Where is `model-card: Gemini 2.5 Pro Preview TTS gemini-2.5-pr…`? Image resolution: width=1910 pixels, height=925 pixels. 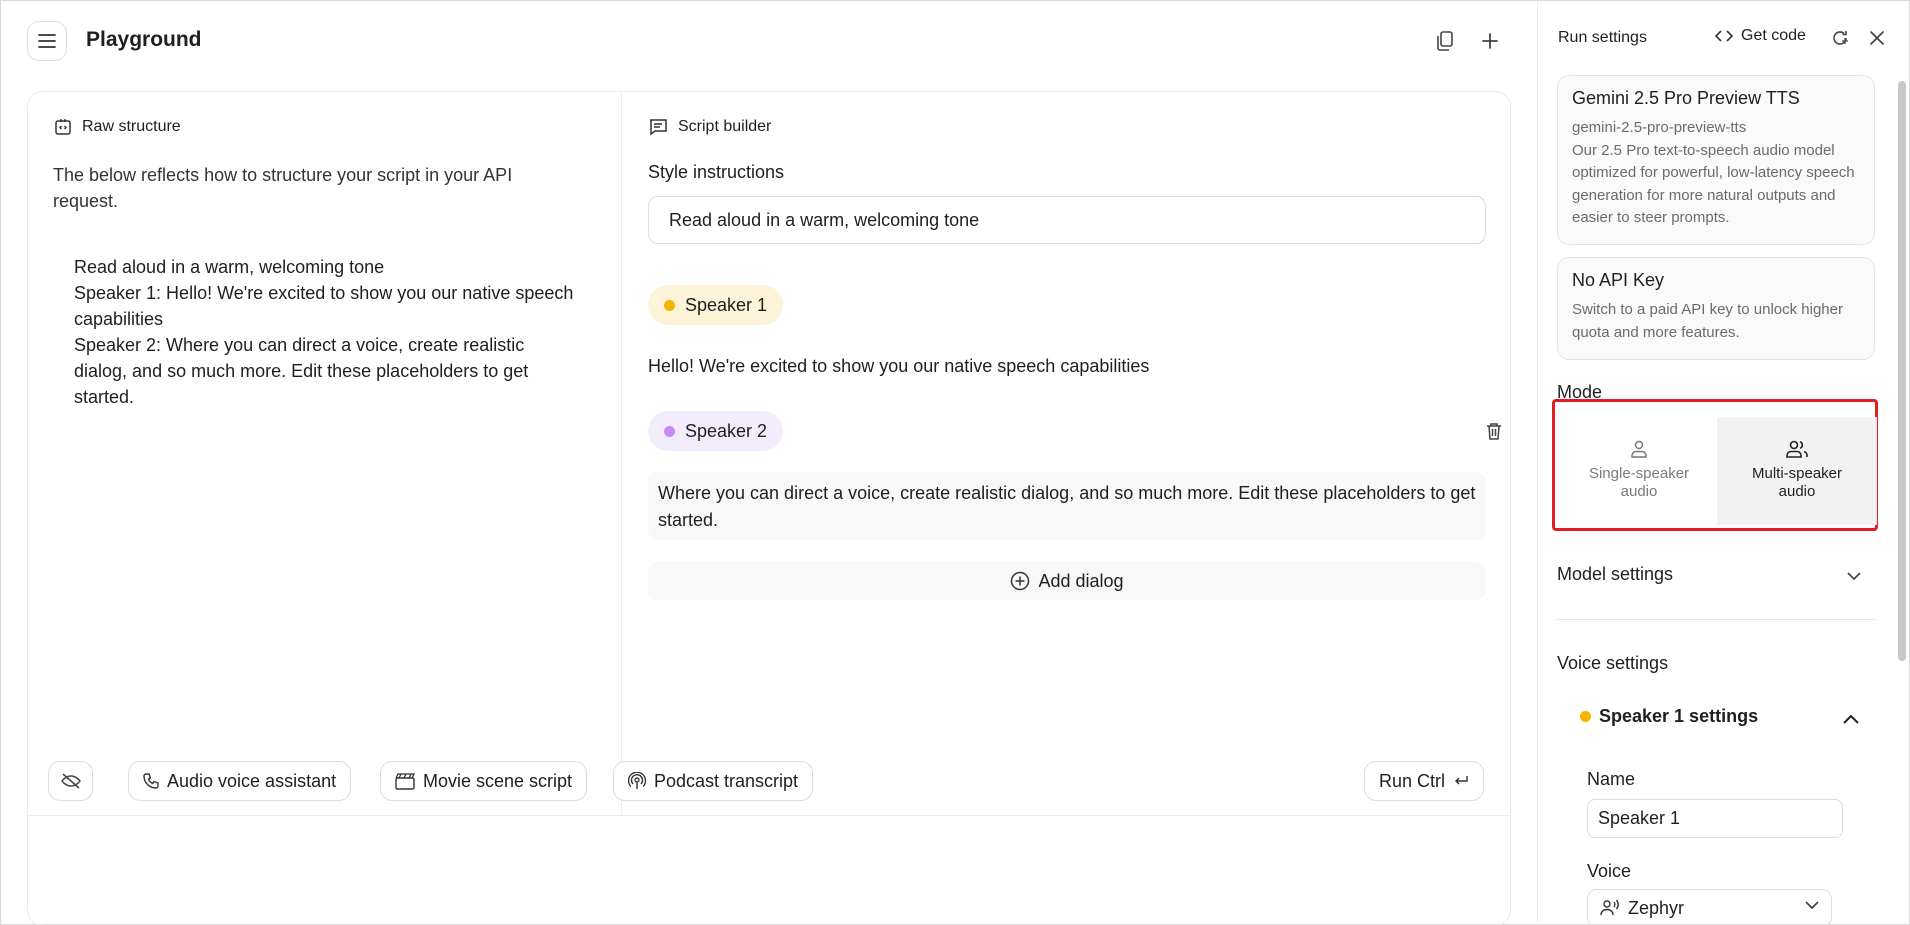 model-card: Gemini 2.5 Pro Preview TTS gemini-2.5-pr… is located at coordinates (1716, 160).